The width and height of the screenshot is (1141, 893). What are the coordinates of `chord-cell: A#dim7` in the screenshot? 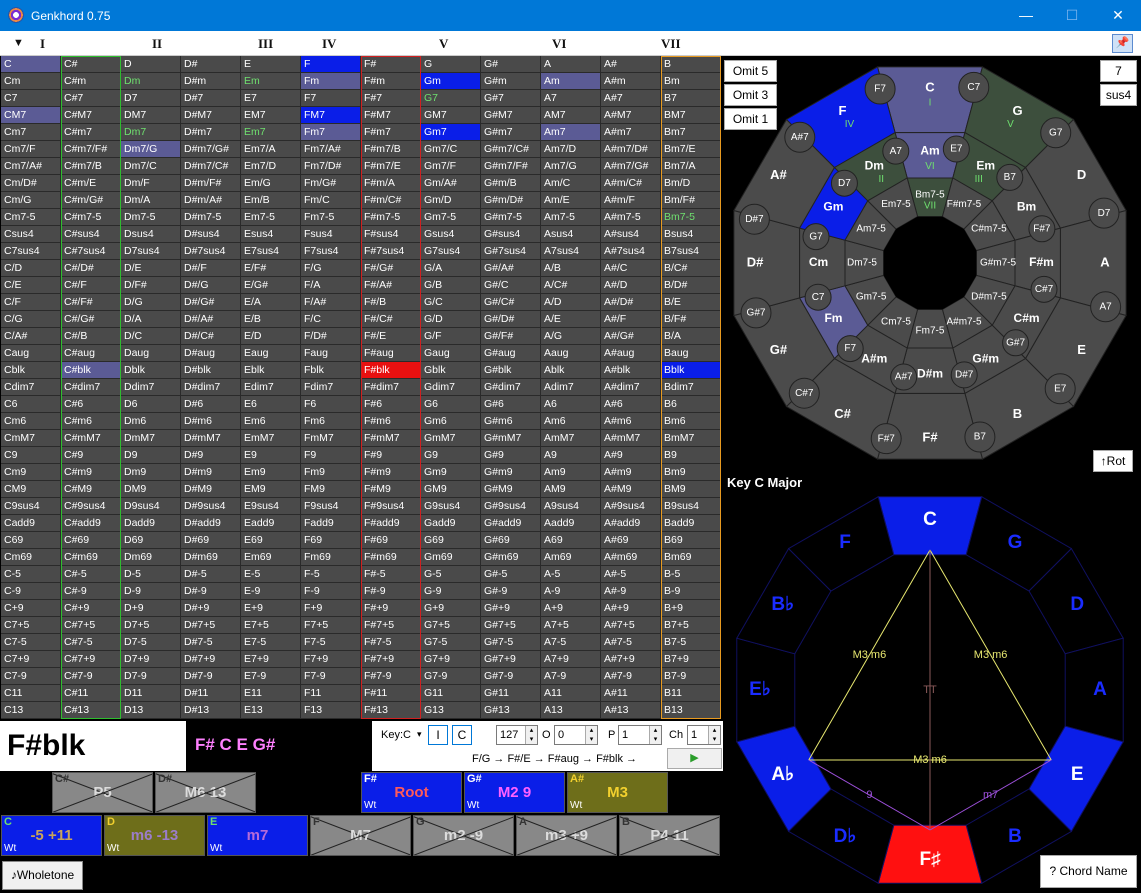 It's located at (631, 387).